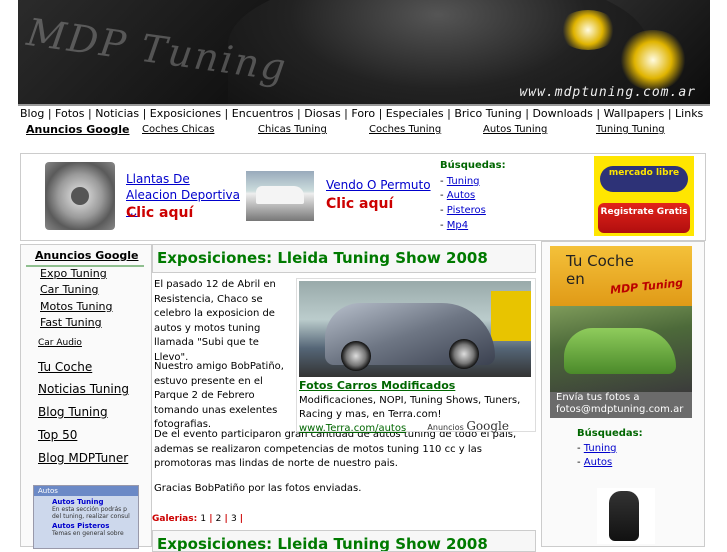  Describe the element at coordinates (689, 113) in the screenshot. I see `nav-links: Links` at that location.